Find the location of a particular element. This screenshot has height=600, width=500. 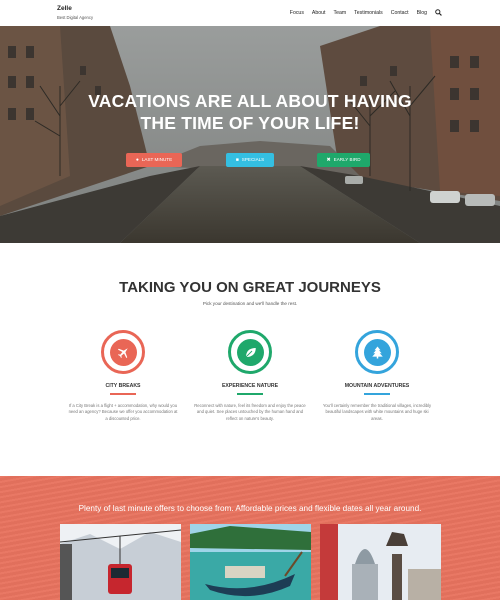

last-minute-button: ● LAST MINUTE is located at coordinates (154, 160).